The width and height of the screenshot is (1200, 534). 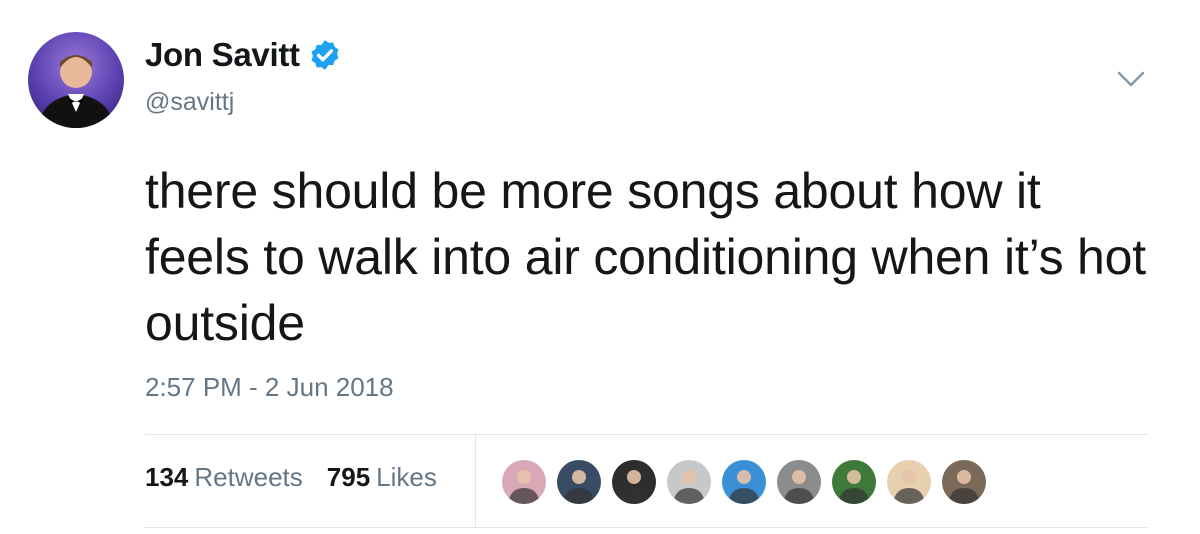 I want to click on tweet-timestamp: 2:57 PM - 2 Jun 2018, so click(x=269, y=387).